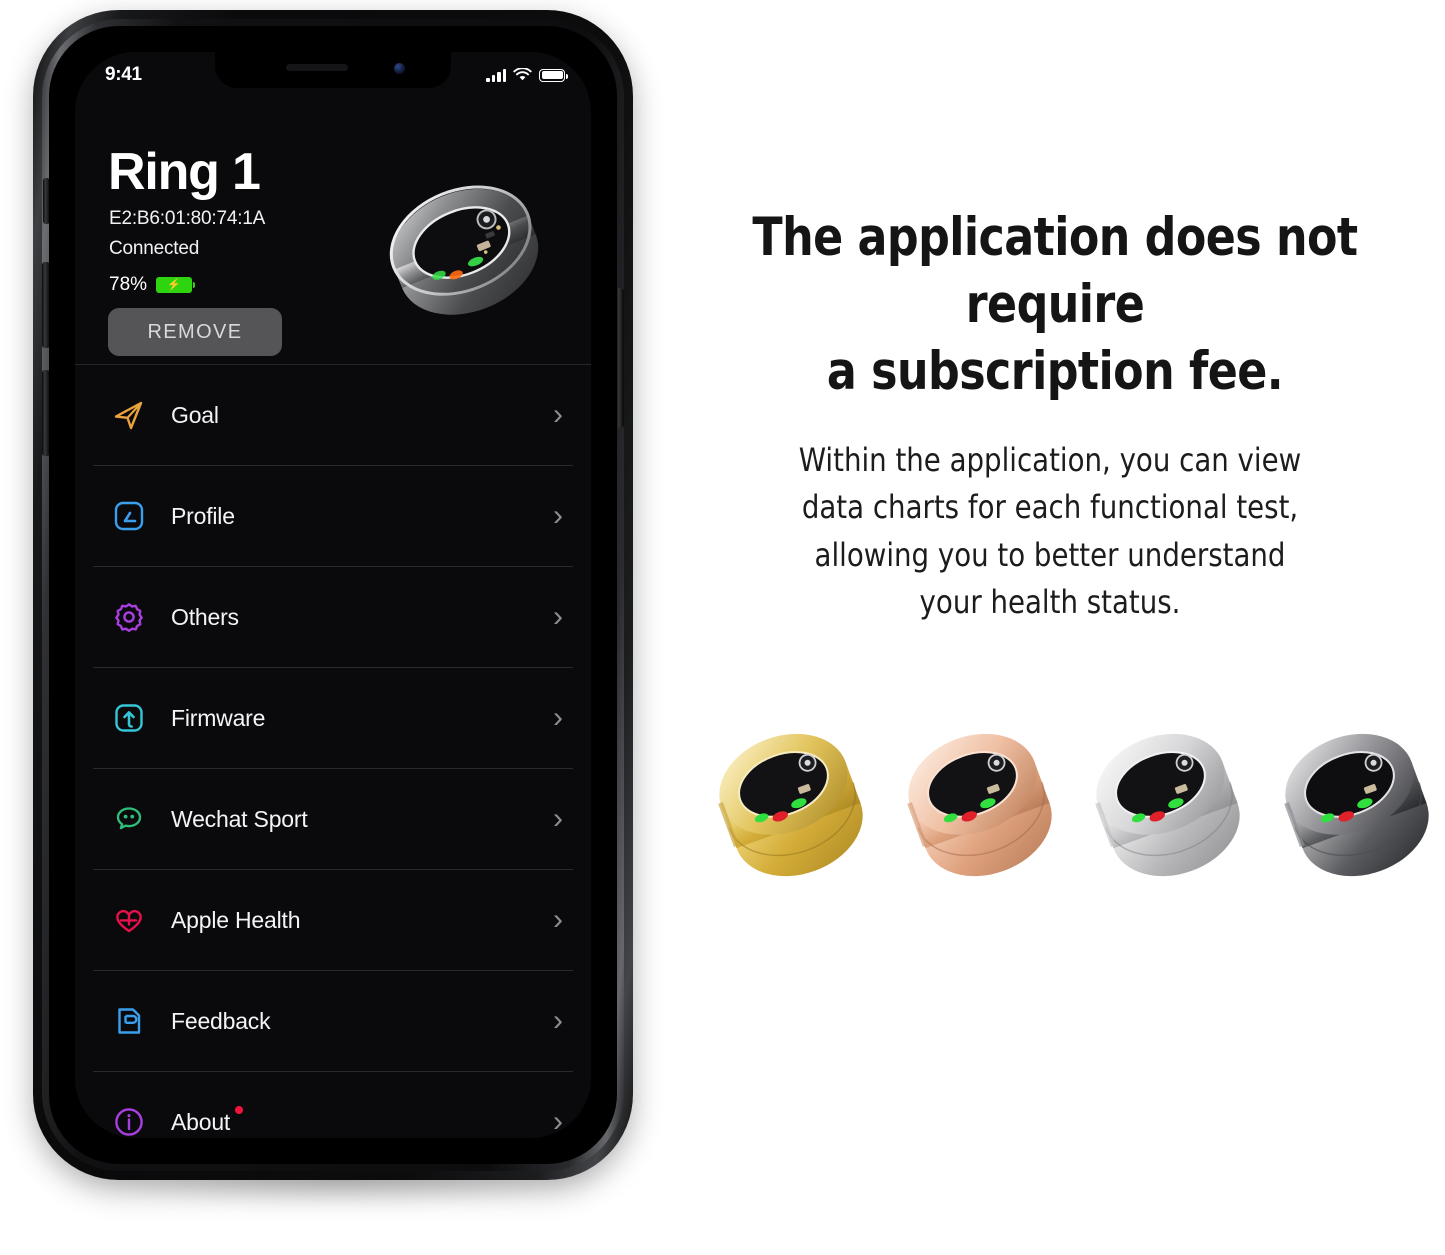 The image size is (1445, 1255). Describe the element at coordinates (129, 415) in the screenshot. I see `send-arrow-icon` at that location.